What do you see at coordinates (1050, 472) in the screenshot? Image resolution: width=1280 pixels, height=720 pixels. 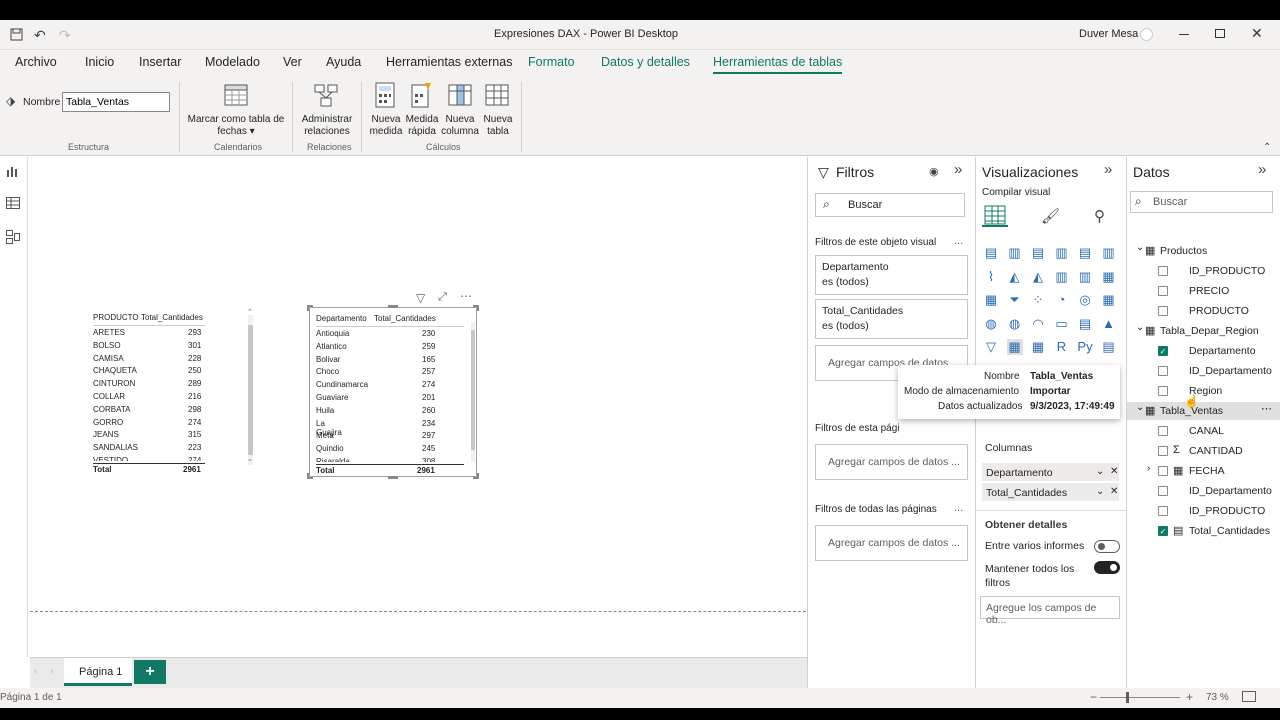 I see `column-well-departamento: Departamento ⌄ ✕` at bounding box center [1050, 472].